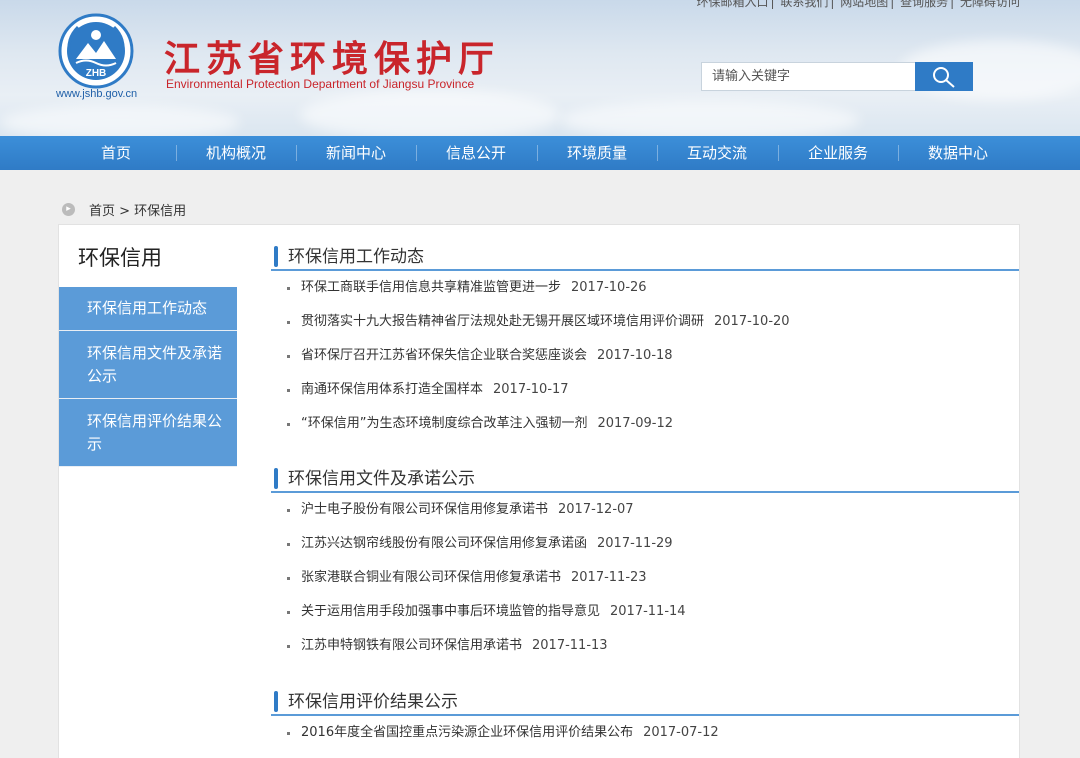 The width and height of the screenshot is (1080, 758). I want to click on item-date: 2017-10-26, so click(609, 287).